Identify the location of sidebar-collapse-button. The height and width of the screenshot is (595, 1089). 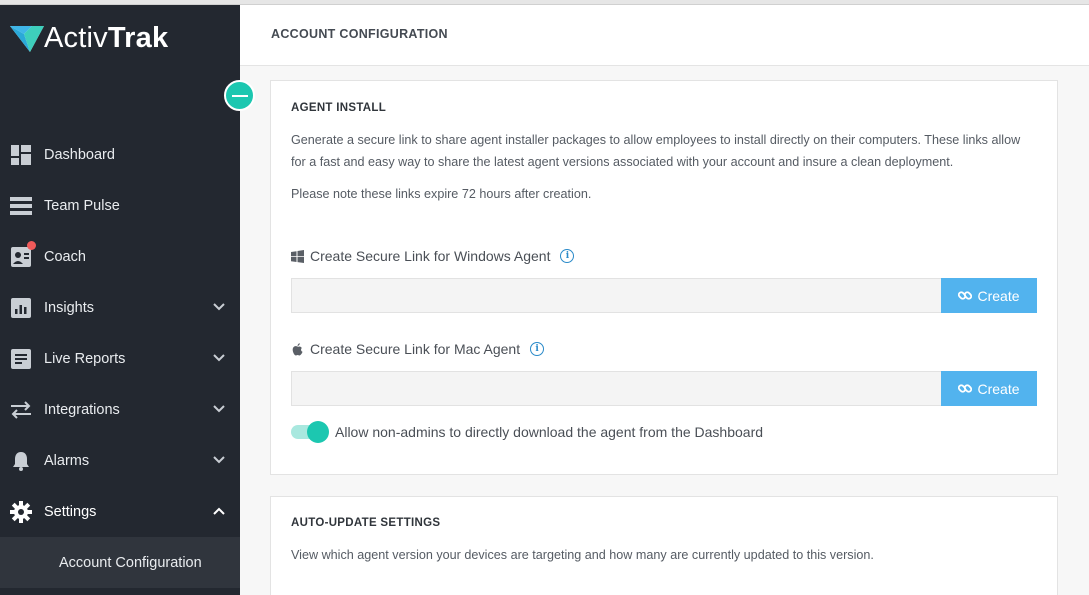
(239, 95).